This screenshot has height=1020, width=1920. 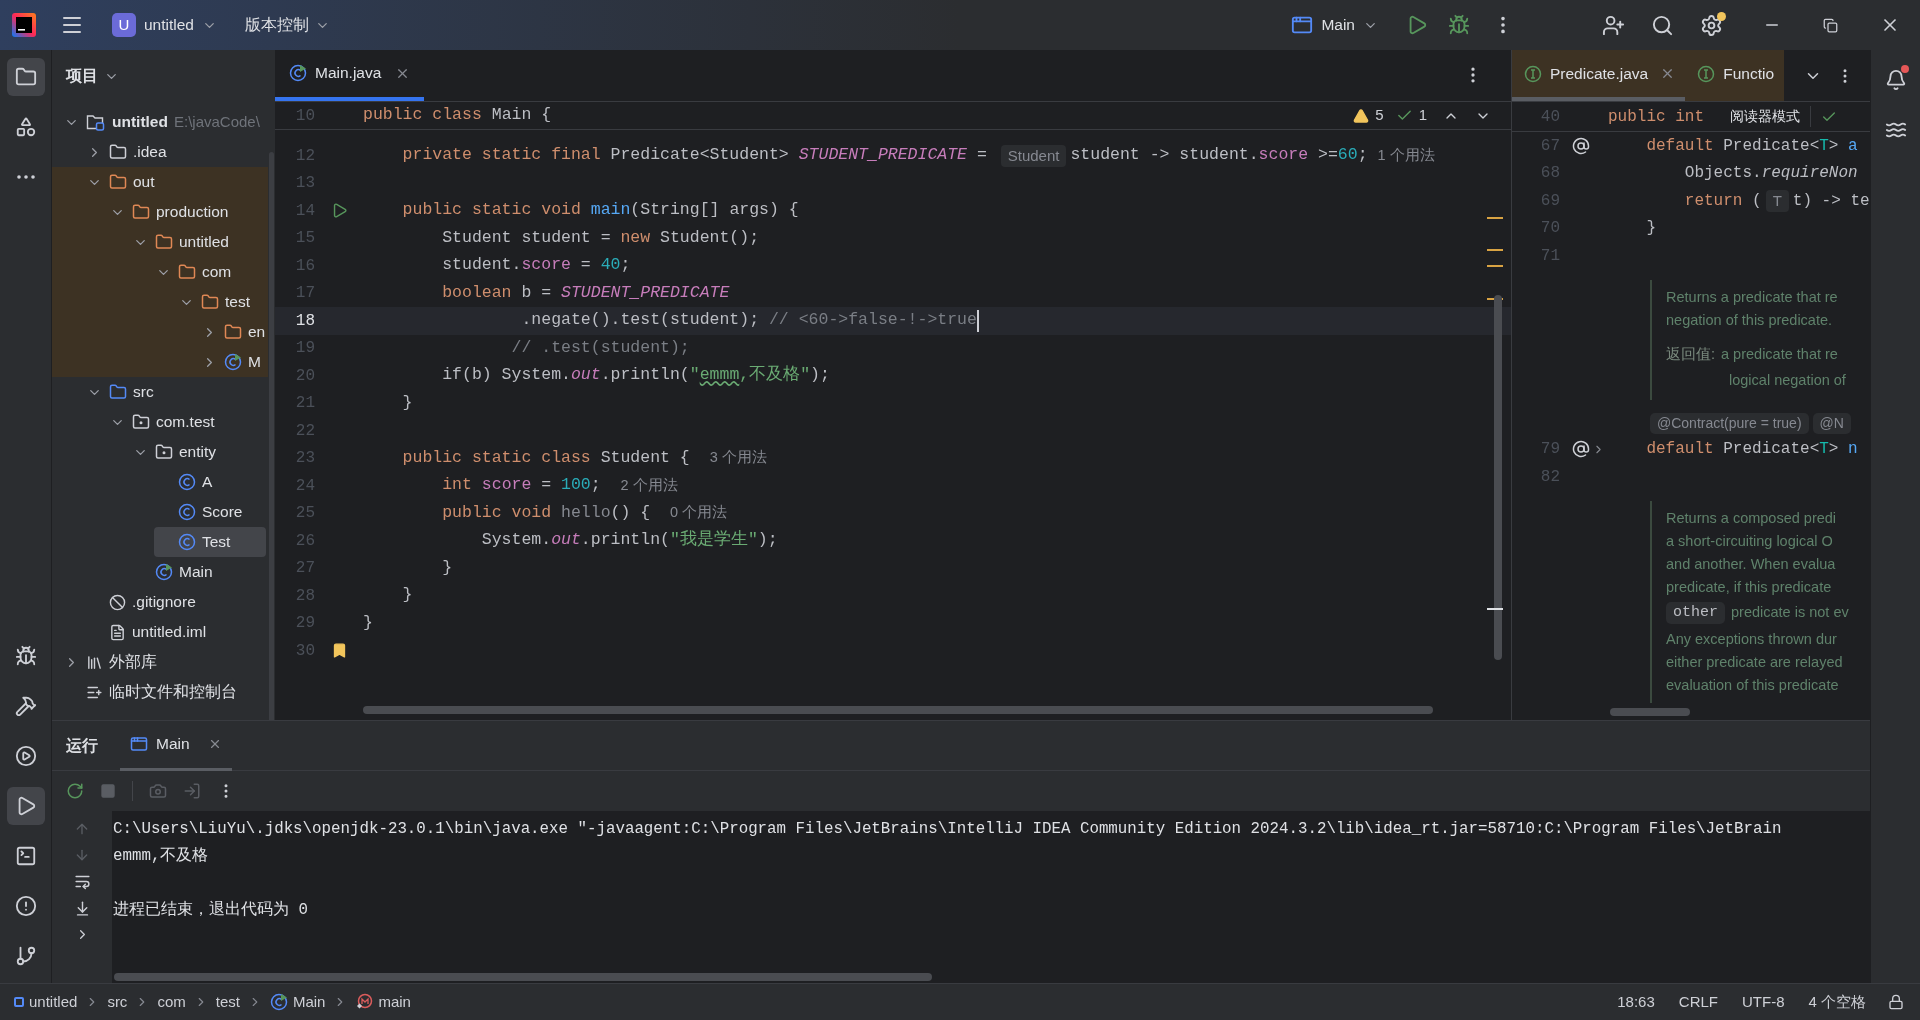 I want to click on window-icon, so click(x=139, y=744).